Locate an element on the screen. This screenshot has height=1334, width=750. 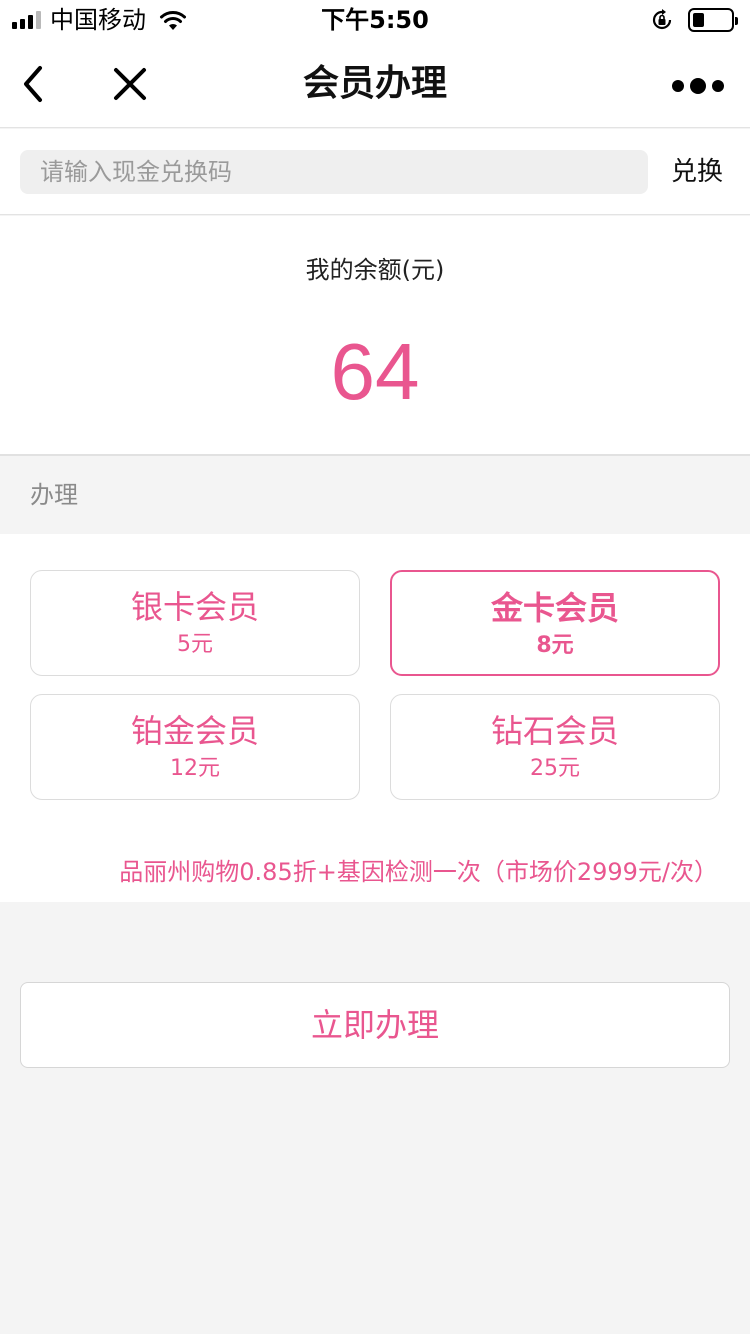
section-title: 办理 is located at coordinates (54, 495).